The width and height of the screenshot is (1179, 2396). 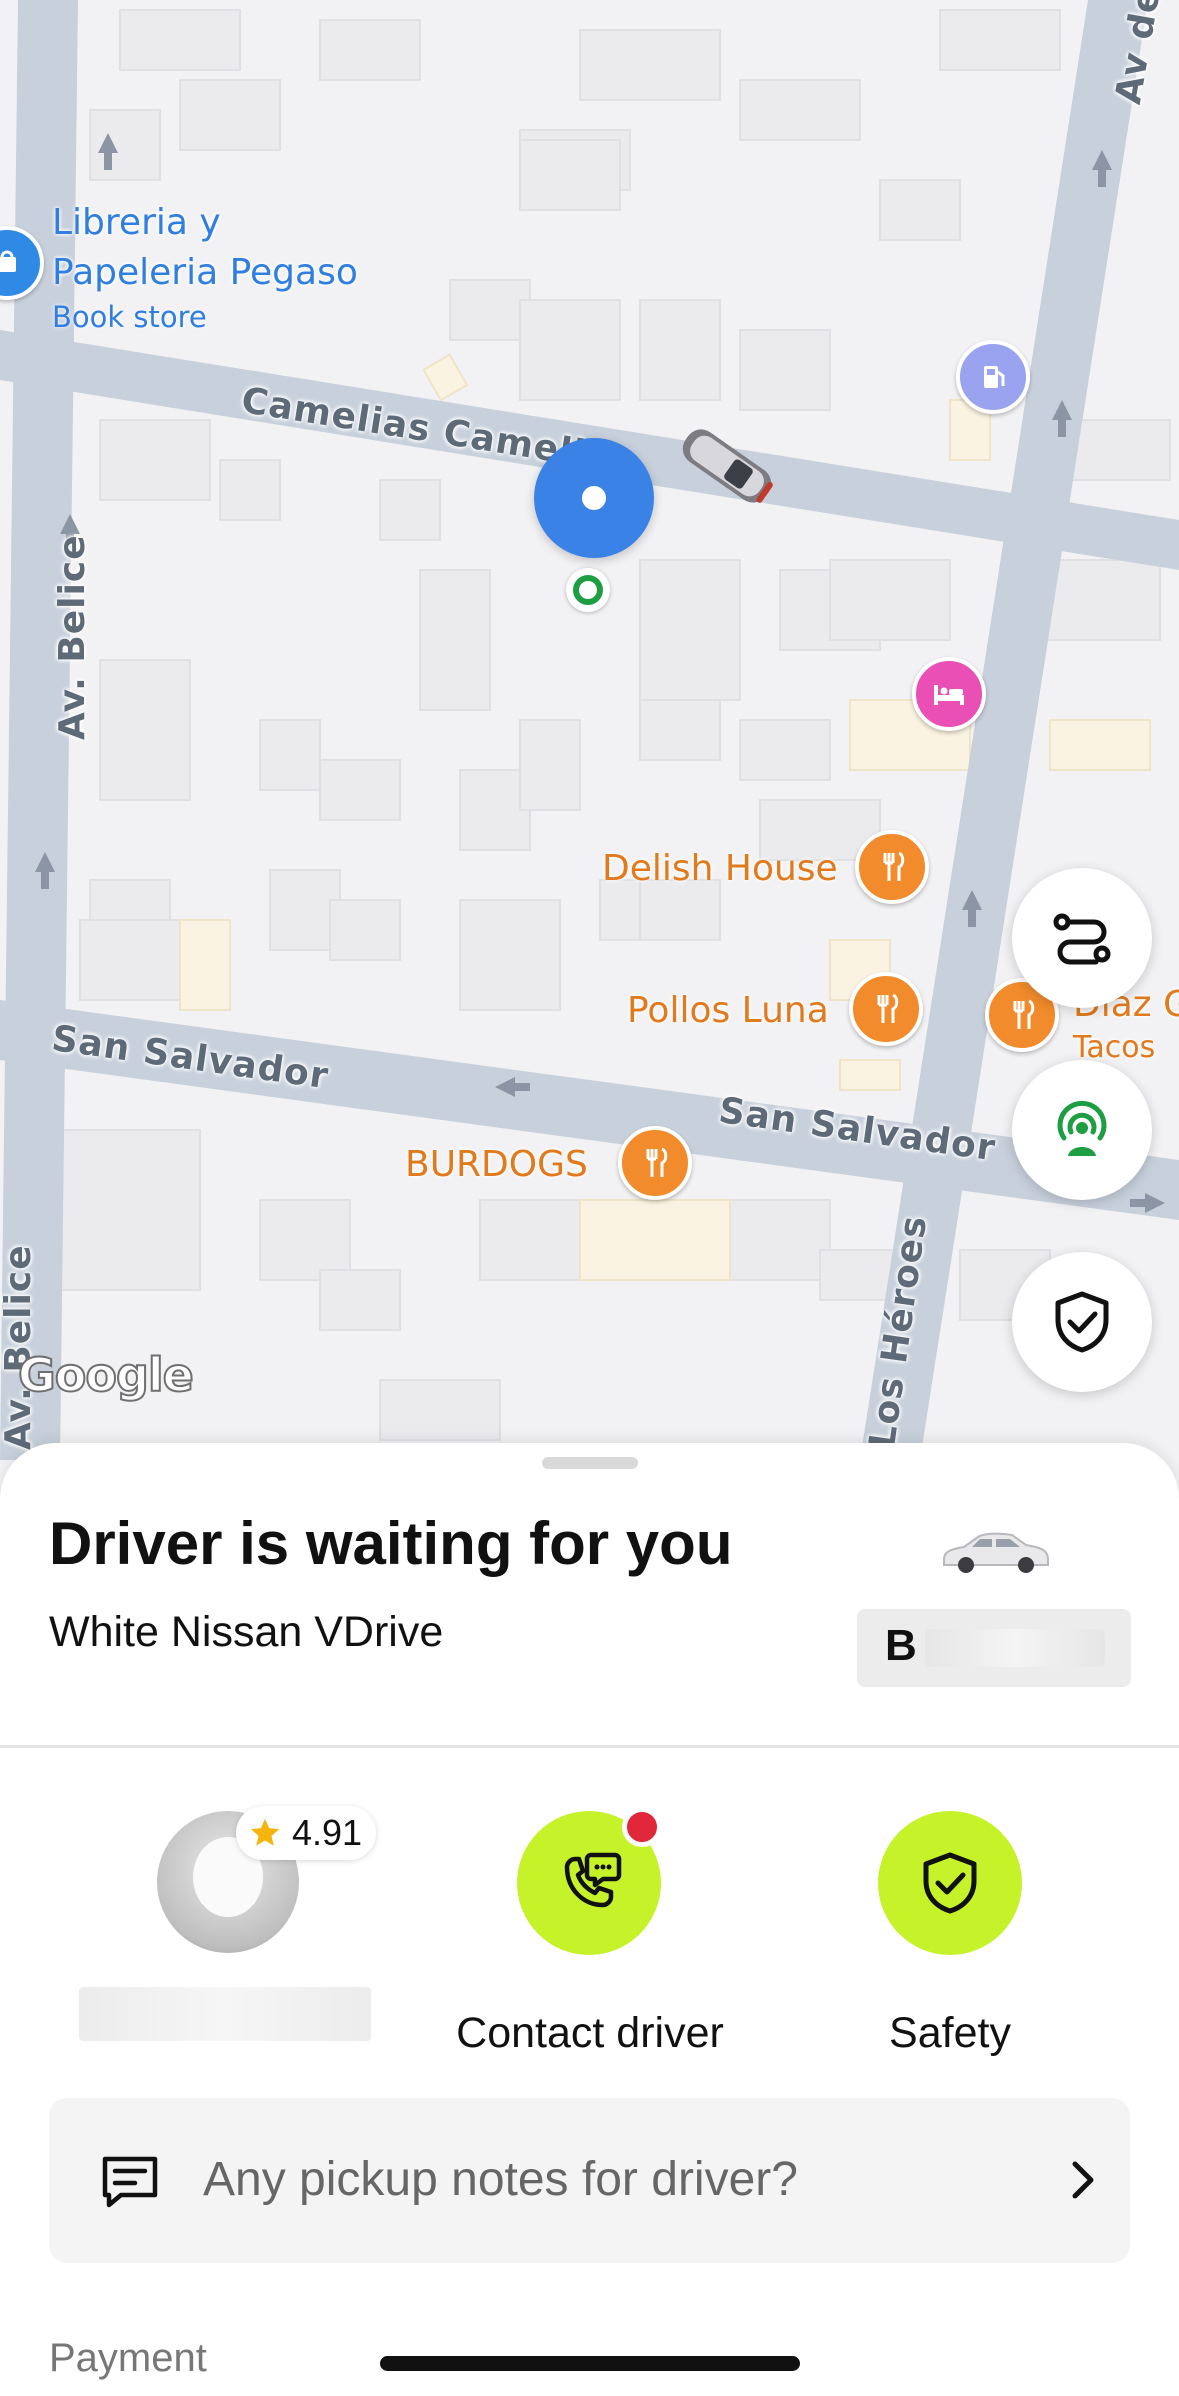 I want to click on gas-station-pin-icon, so click(x=993, y=377).